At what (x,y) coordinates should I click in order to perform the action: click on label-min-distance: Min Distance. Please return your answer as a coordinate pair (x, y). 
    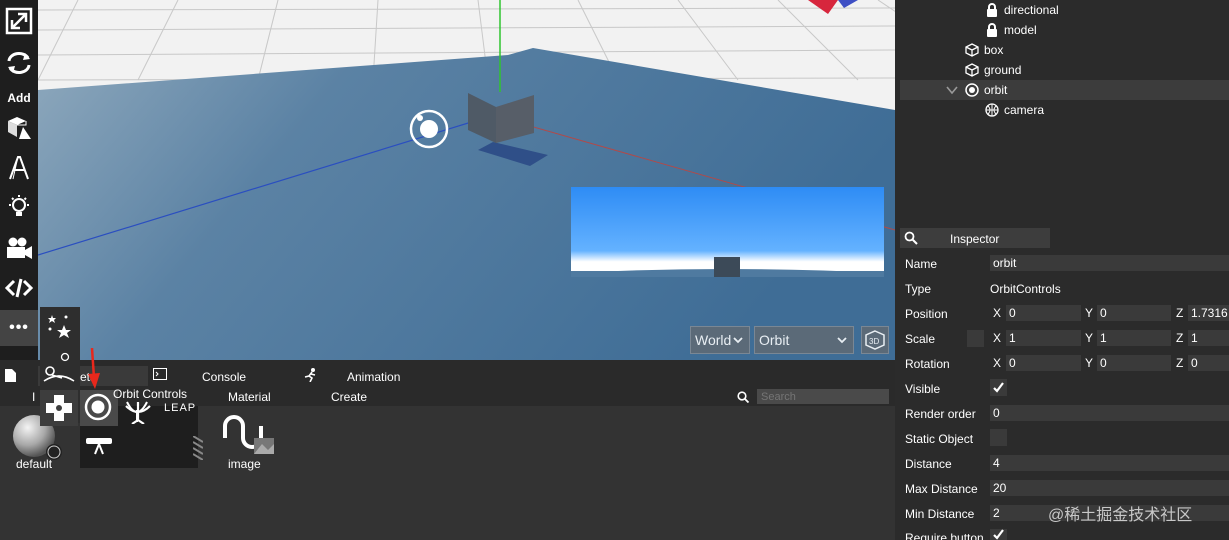
    Looking at the image, I should click on (940, 514).